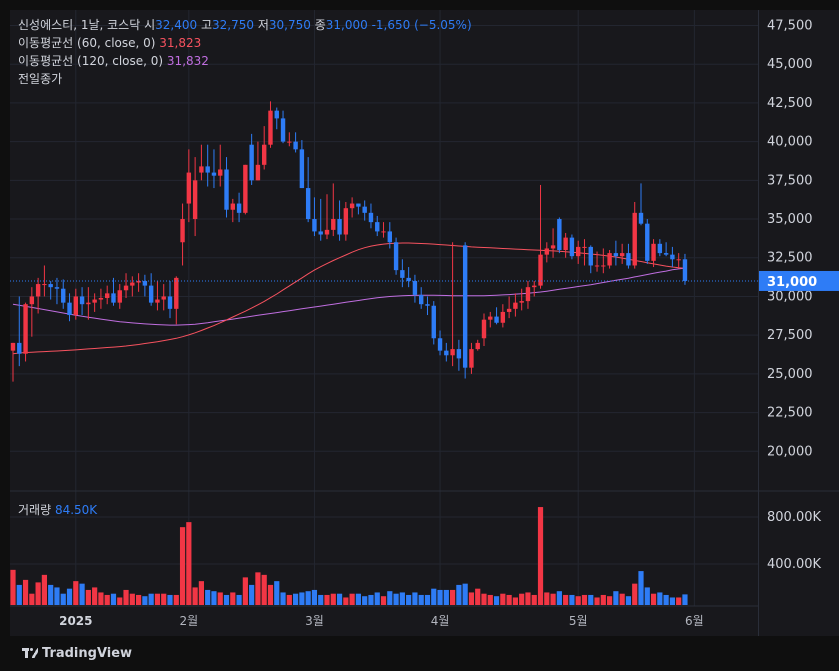 The height and width of the screenshot is (671, 839). What do you see at coordinates (40, 79) in the screenshot?
I see `legend-prev-close-label: 전일종가` at bounding box center [40, 79].